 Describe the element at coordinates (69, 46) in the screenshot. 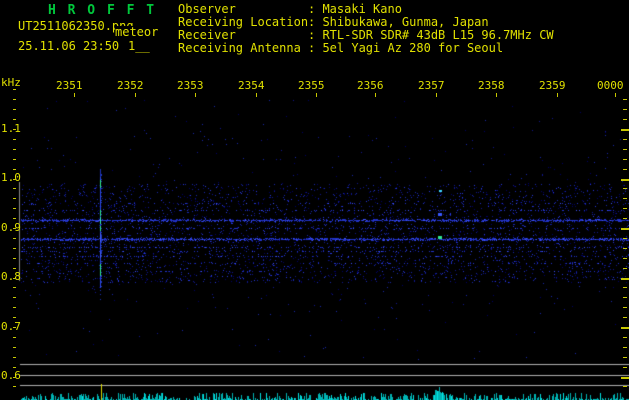

I see `datetime-label: 25.11.06 23:50` at that location.